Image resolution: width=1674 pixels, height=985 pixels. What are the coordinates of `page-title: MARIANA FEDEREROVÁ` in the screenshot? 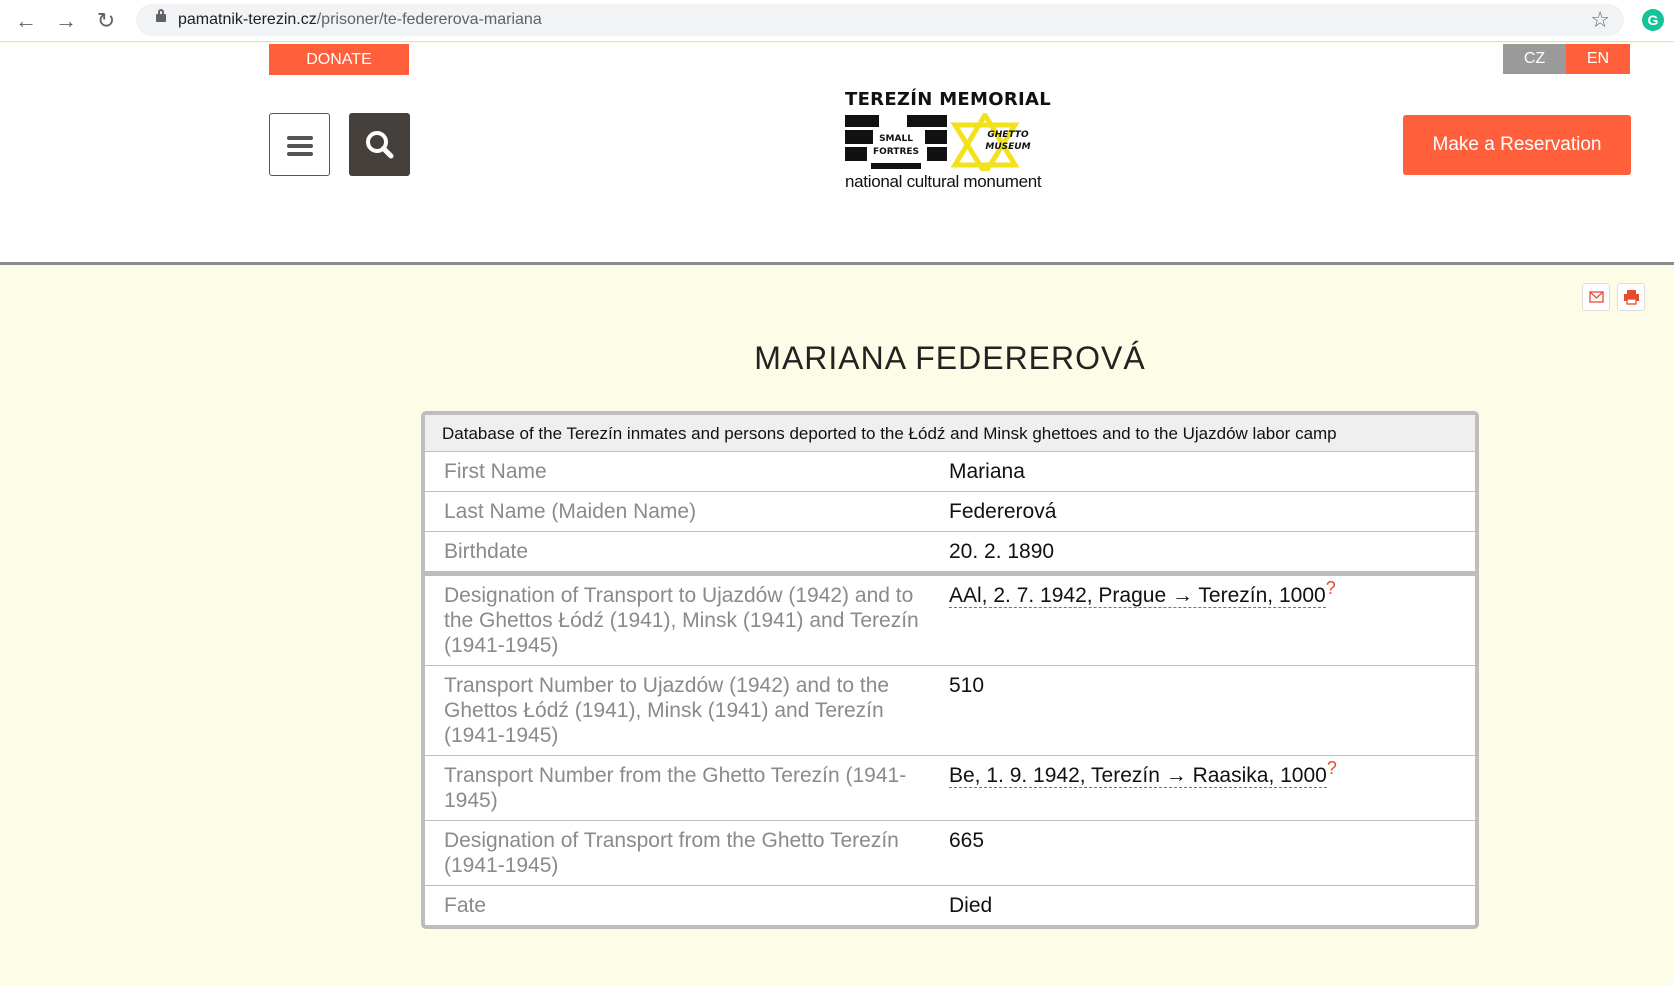 It's located at (950, 358).